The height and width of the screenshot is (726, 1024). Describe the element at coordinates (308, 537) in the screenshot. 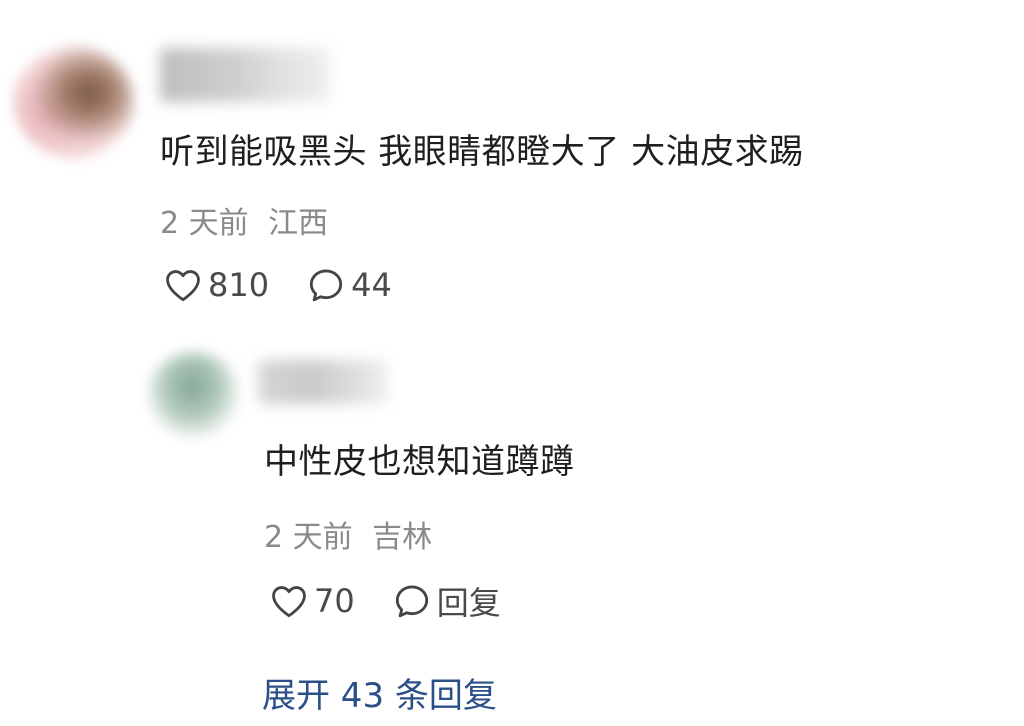

I see `reply-time: 2 天前` at that location.